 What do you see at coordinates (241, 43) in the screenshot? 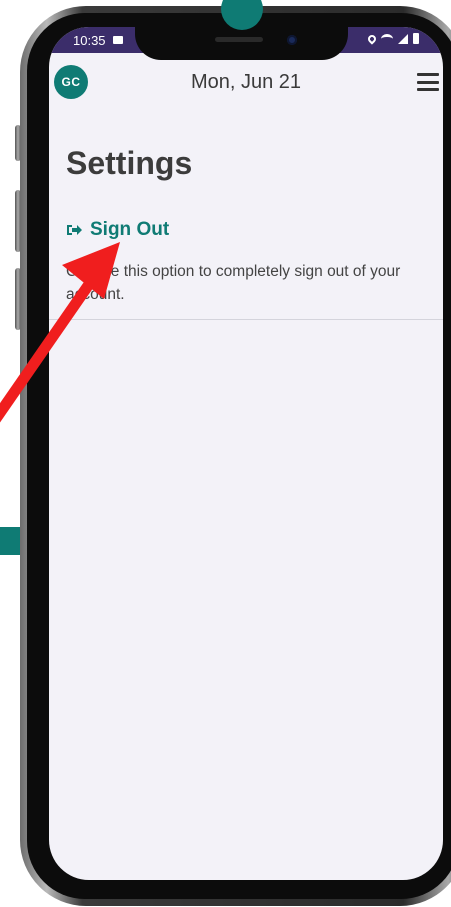
I see `phone-notch` at bounding box center [241, 43].